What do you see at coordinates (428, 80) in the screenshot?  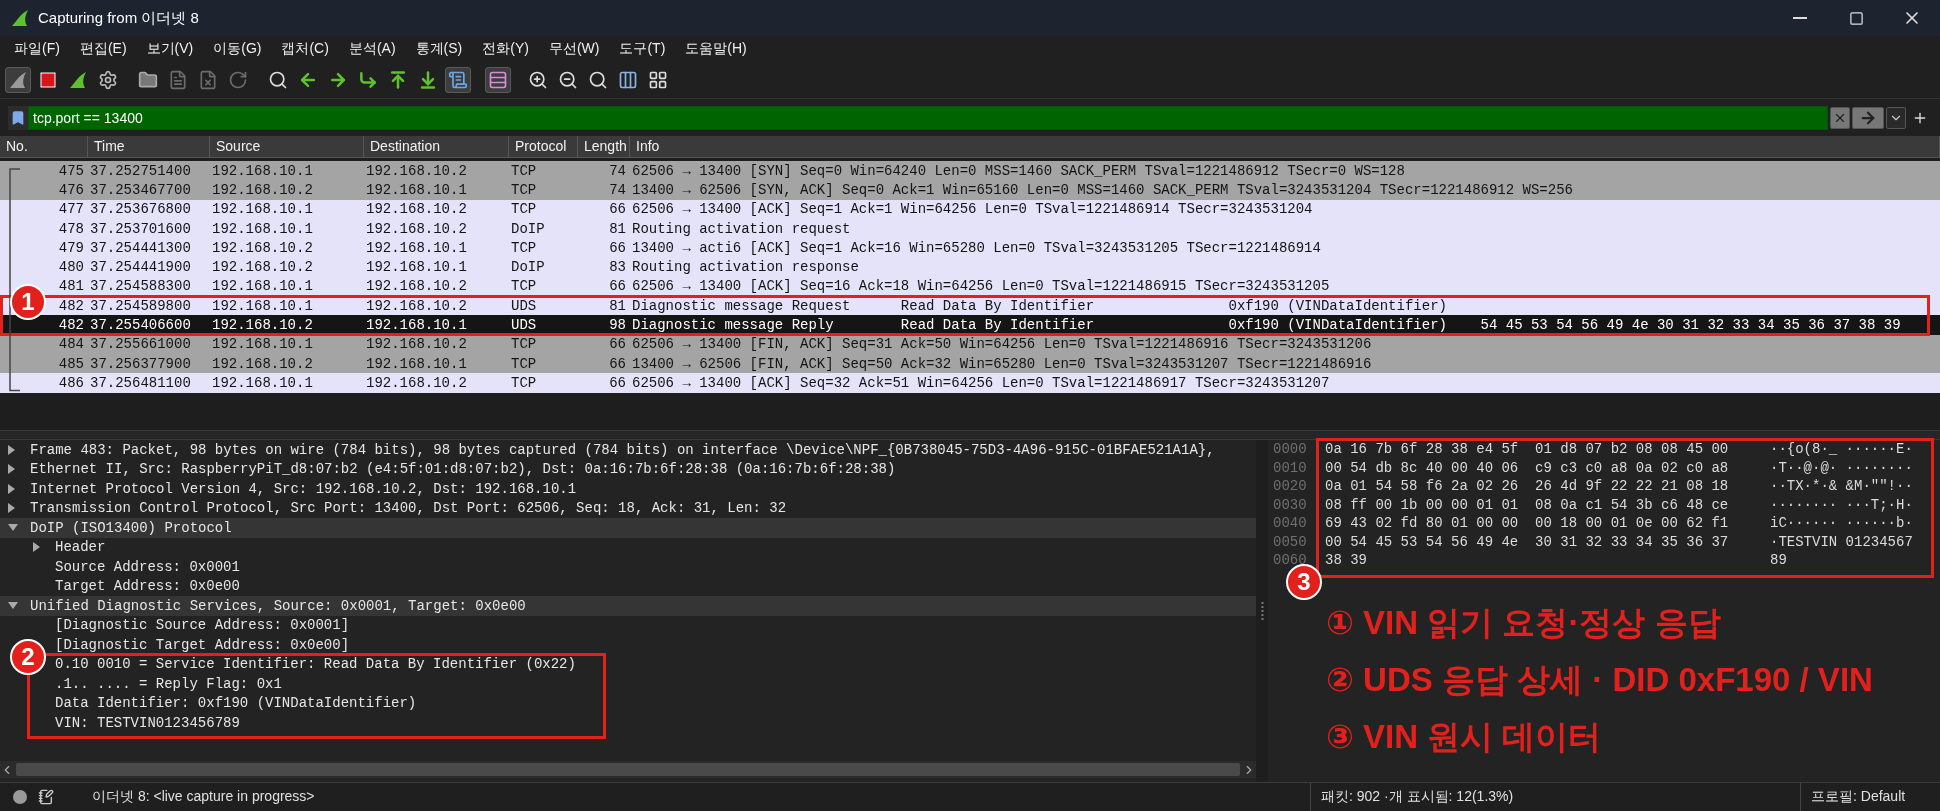 I see `arrow-down-icon` at bounding box center [428, 80].